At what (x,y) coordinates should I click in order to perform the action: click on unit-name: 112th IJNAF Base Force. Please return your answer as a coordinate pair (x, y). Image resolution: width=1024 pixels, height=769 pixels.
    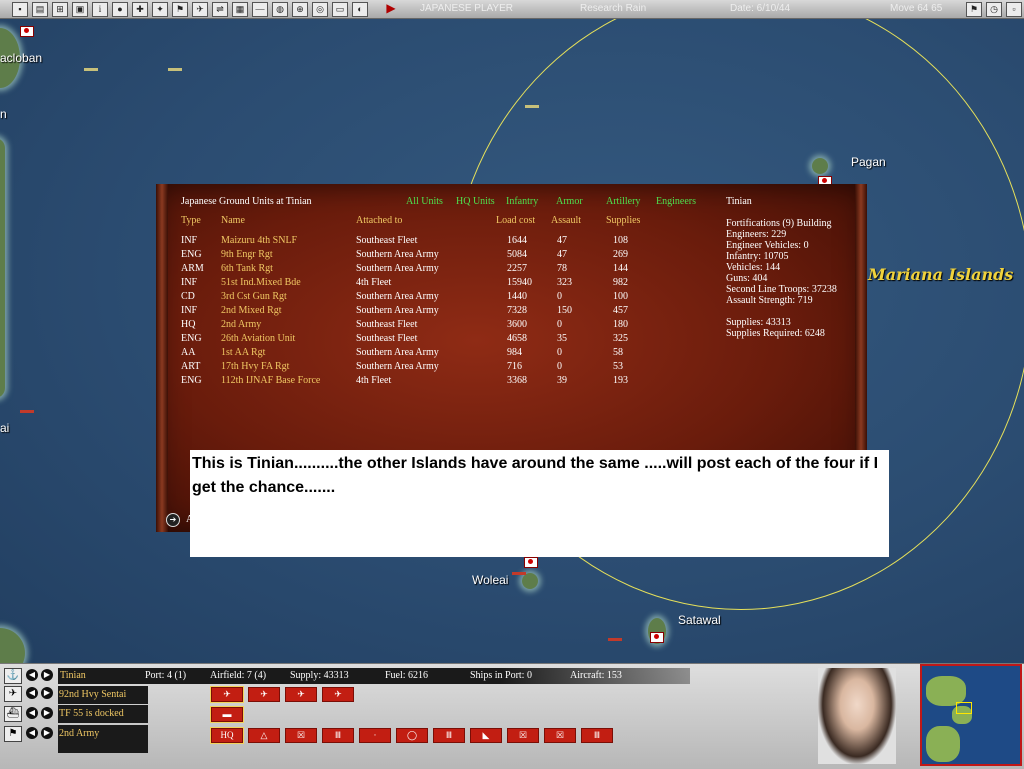
    Looking at the image, I should click on (270, 380).